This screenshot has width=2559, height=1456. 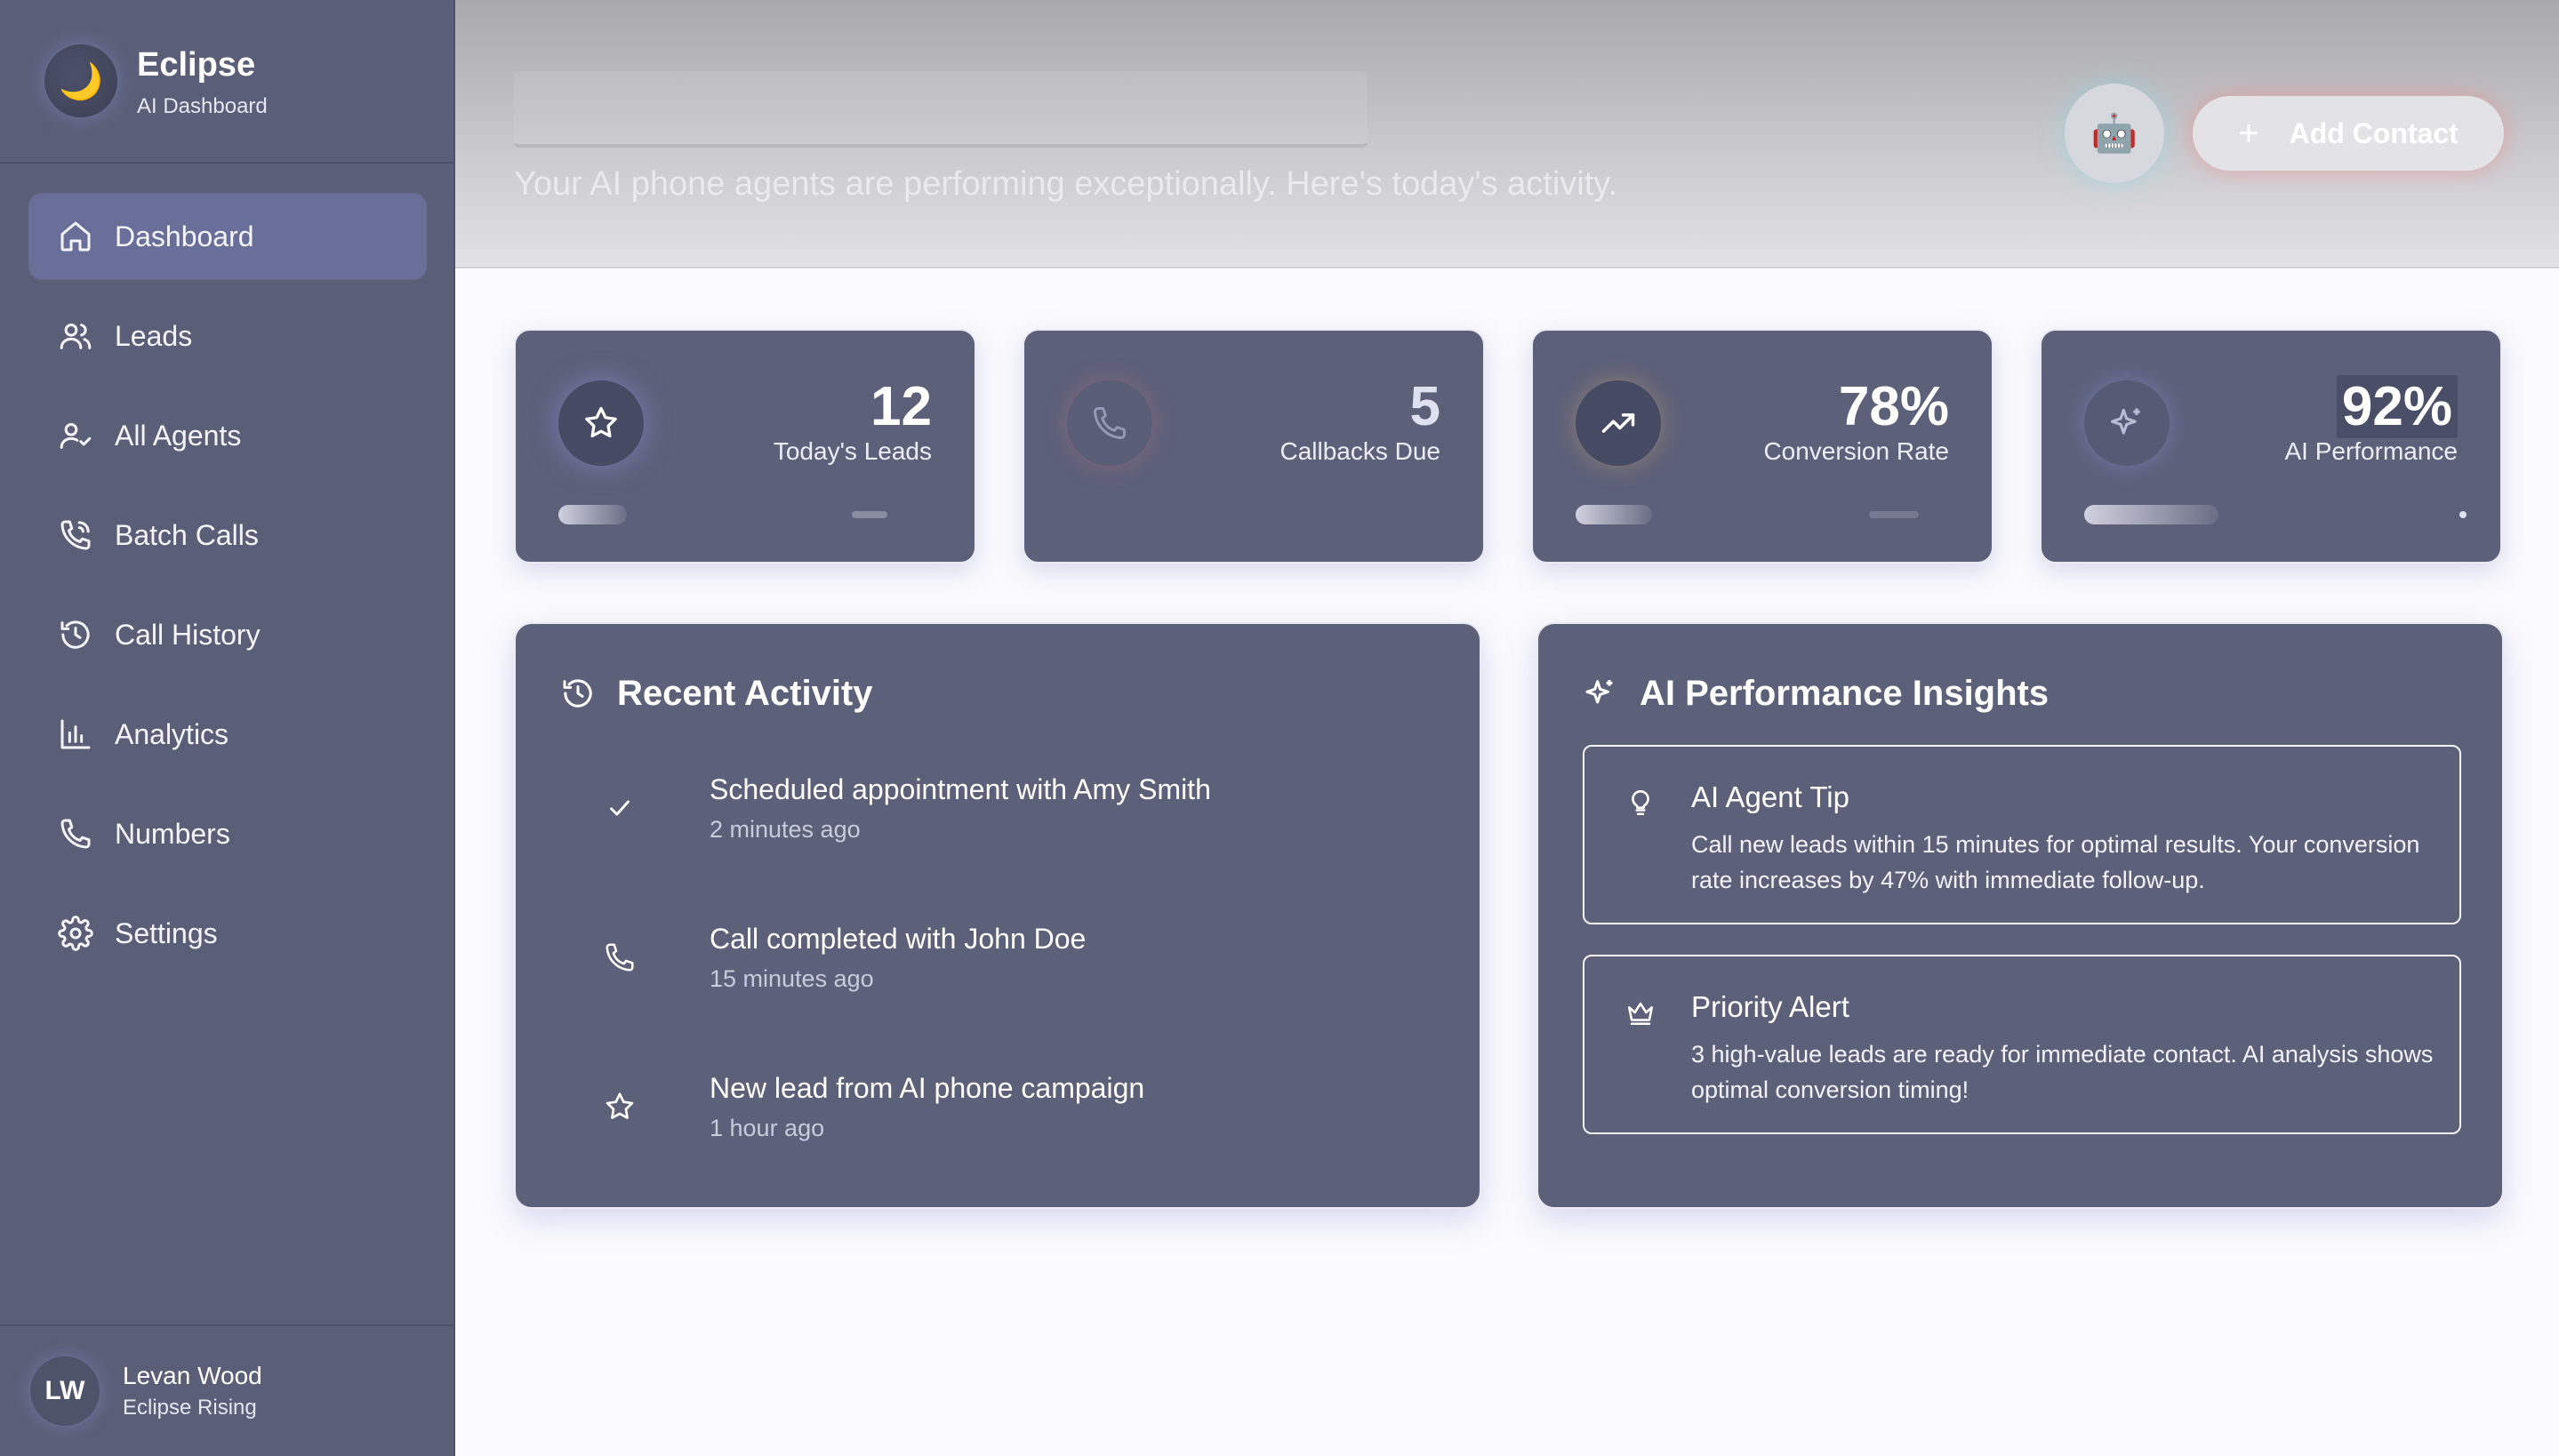 I want to click on stat-label: Conversion Rate, so click(x=1856, y=451).